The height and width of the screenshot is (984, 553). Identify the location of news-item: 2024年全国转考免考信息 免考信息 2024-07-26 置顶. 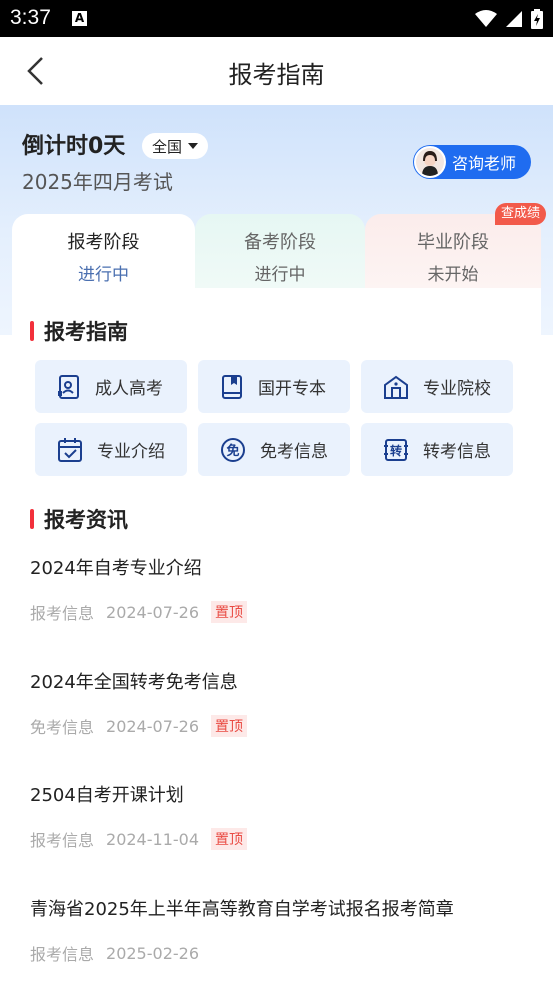
(280, 703).